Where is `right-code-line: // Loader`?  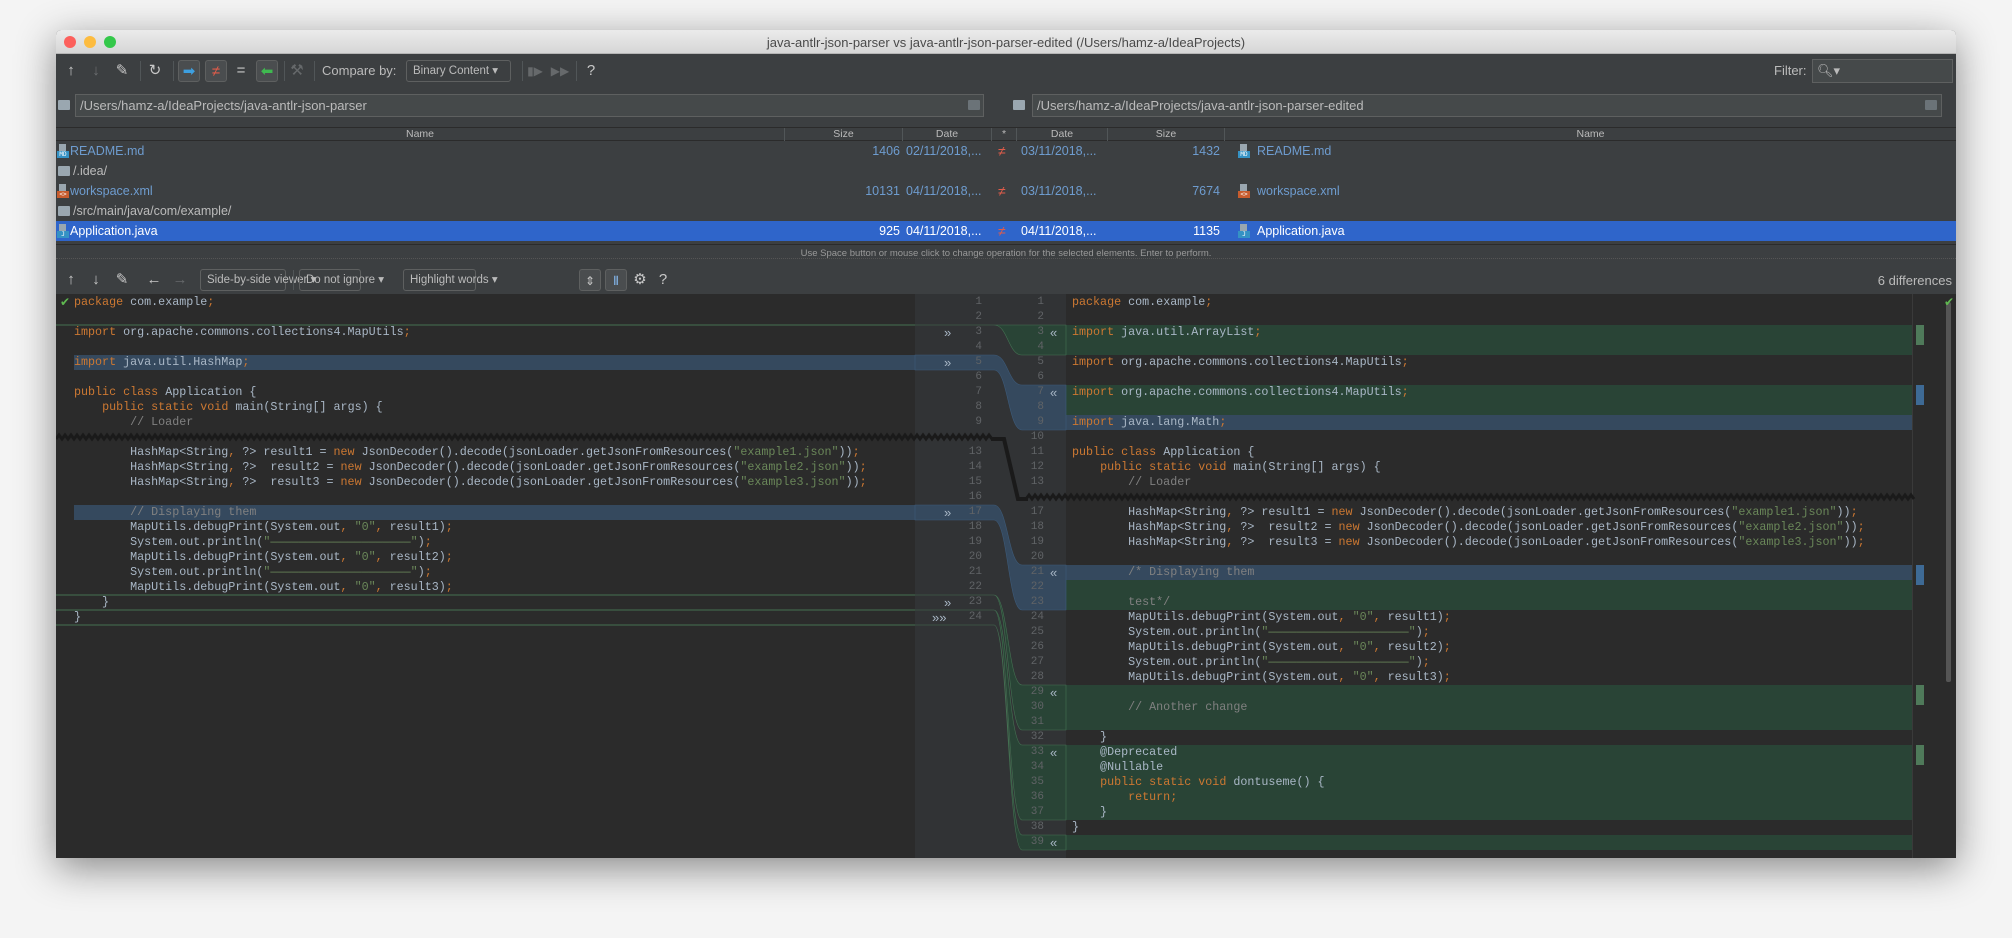 right-code-line: // Loader is located at coordinates (1131, 482).